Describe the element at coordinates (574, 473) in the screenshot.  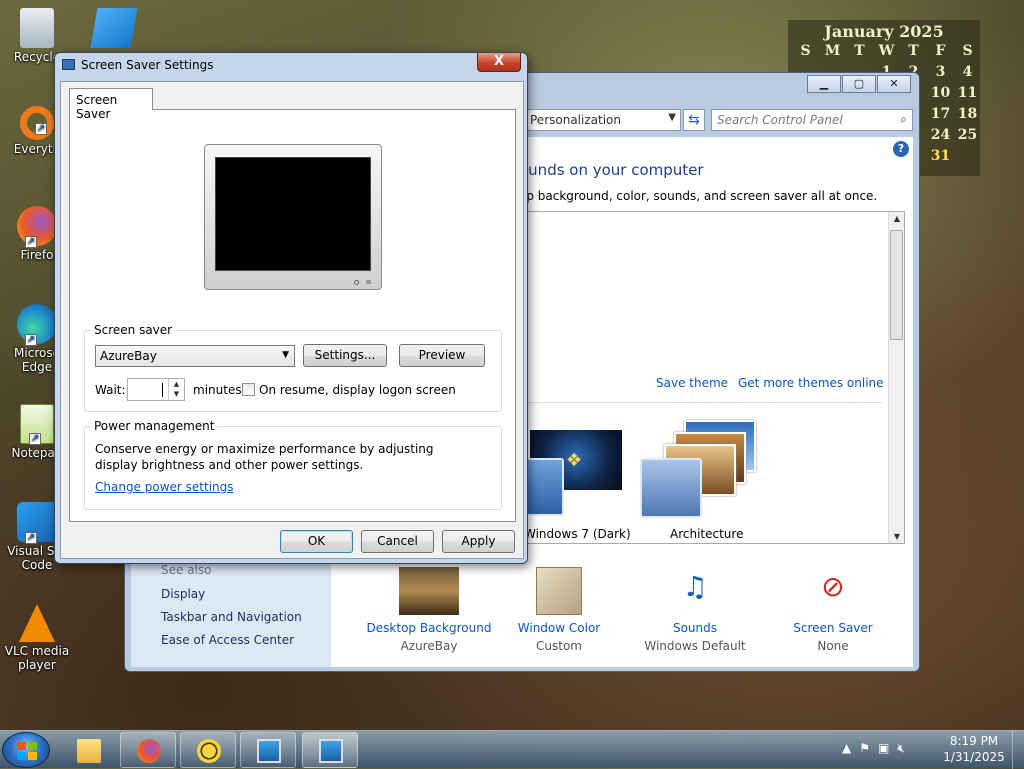
I see `theme-thumbnail-windows7-dark: ❖` at that location.